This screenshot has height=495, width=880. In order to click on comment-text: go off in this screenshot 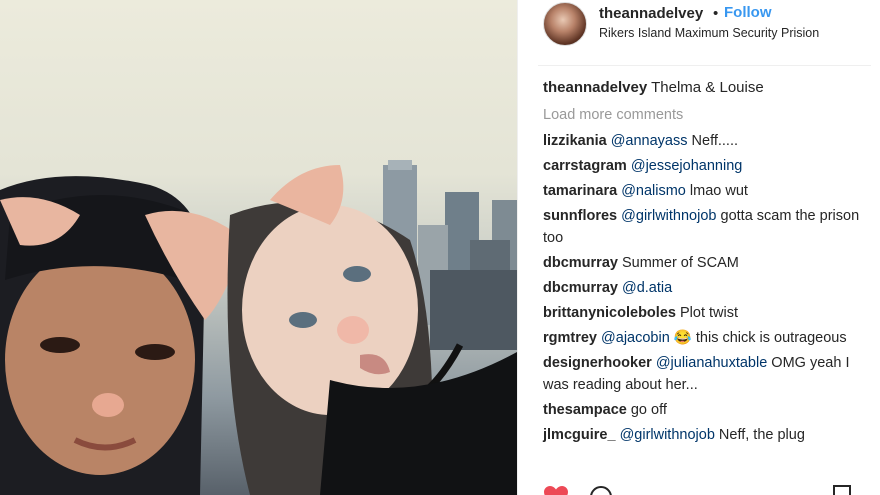, I will do `click(648, 410)`.